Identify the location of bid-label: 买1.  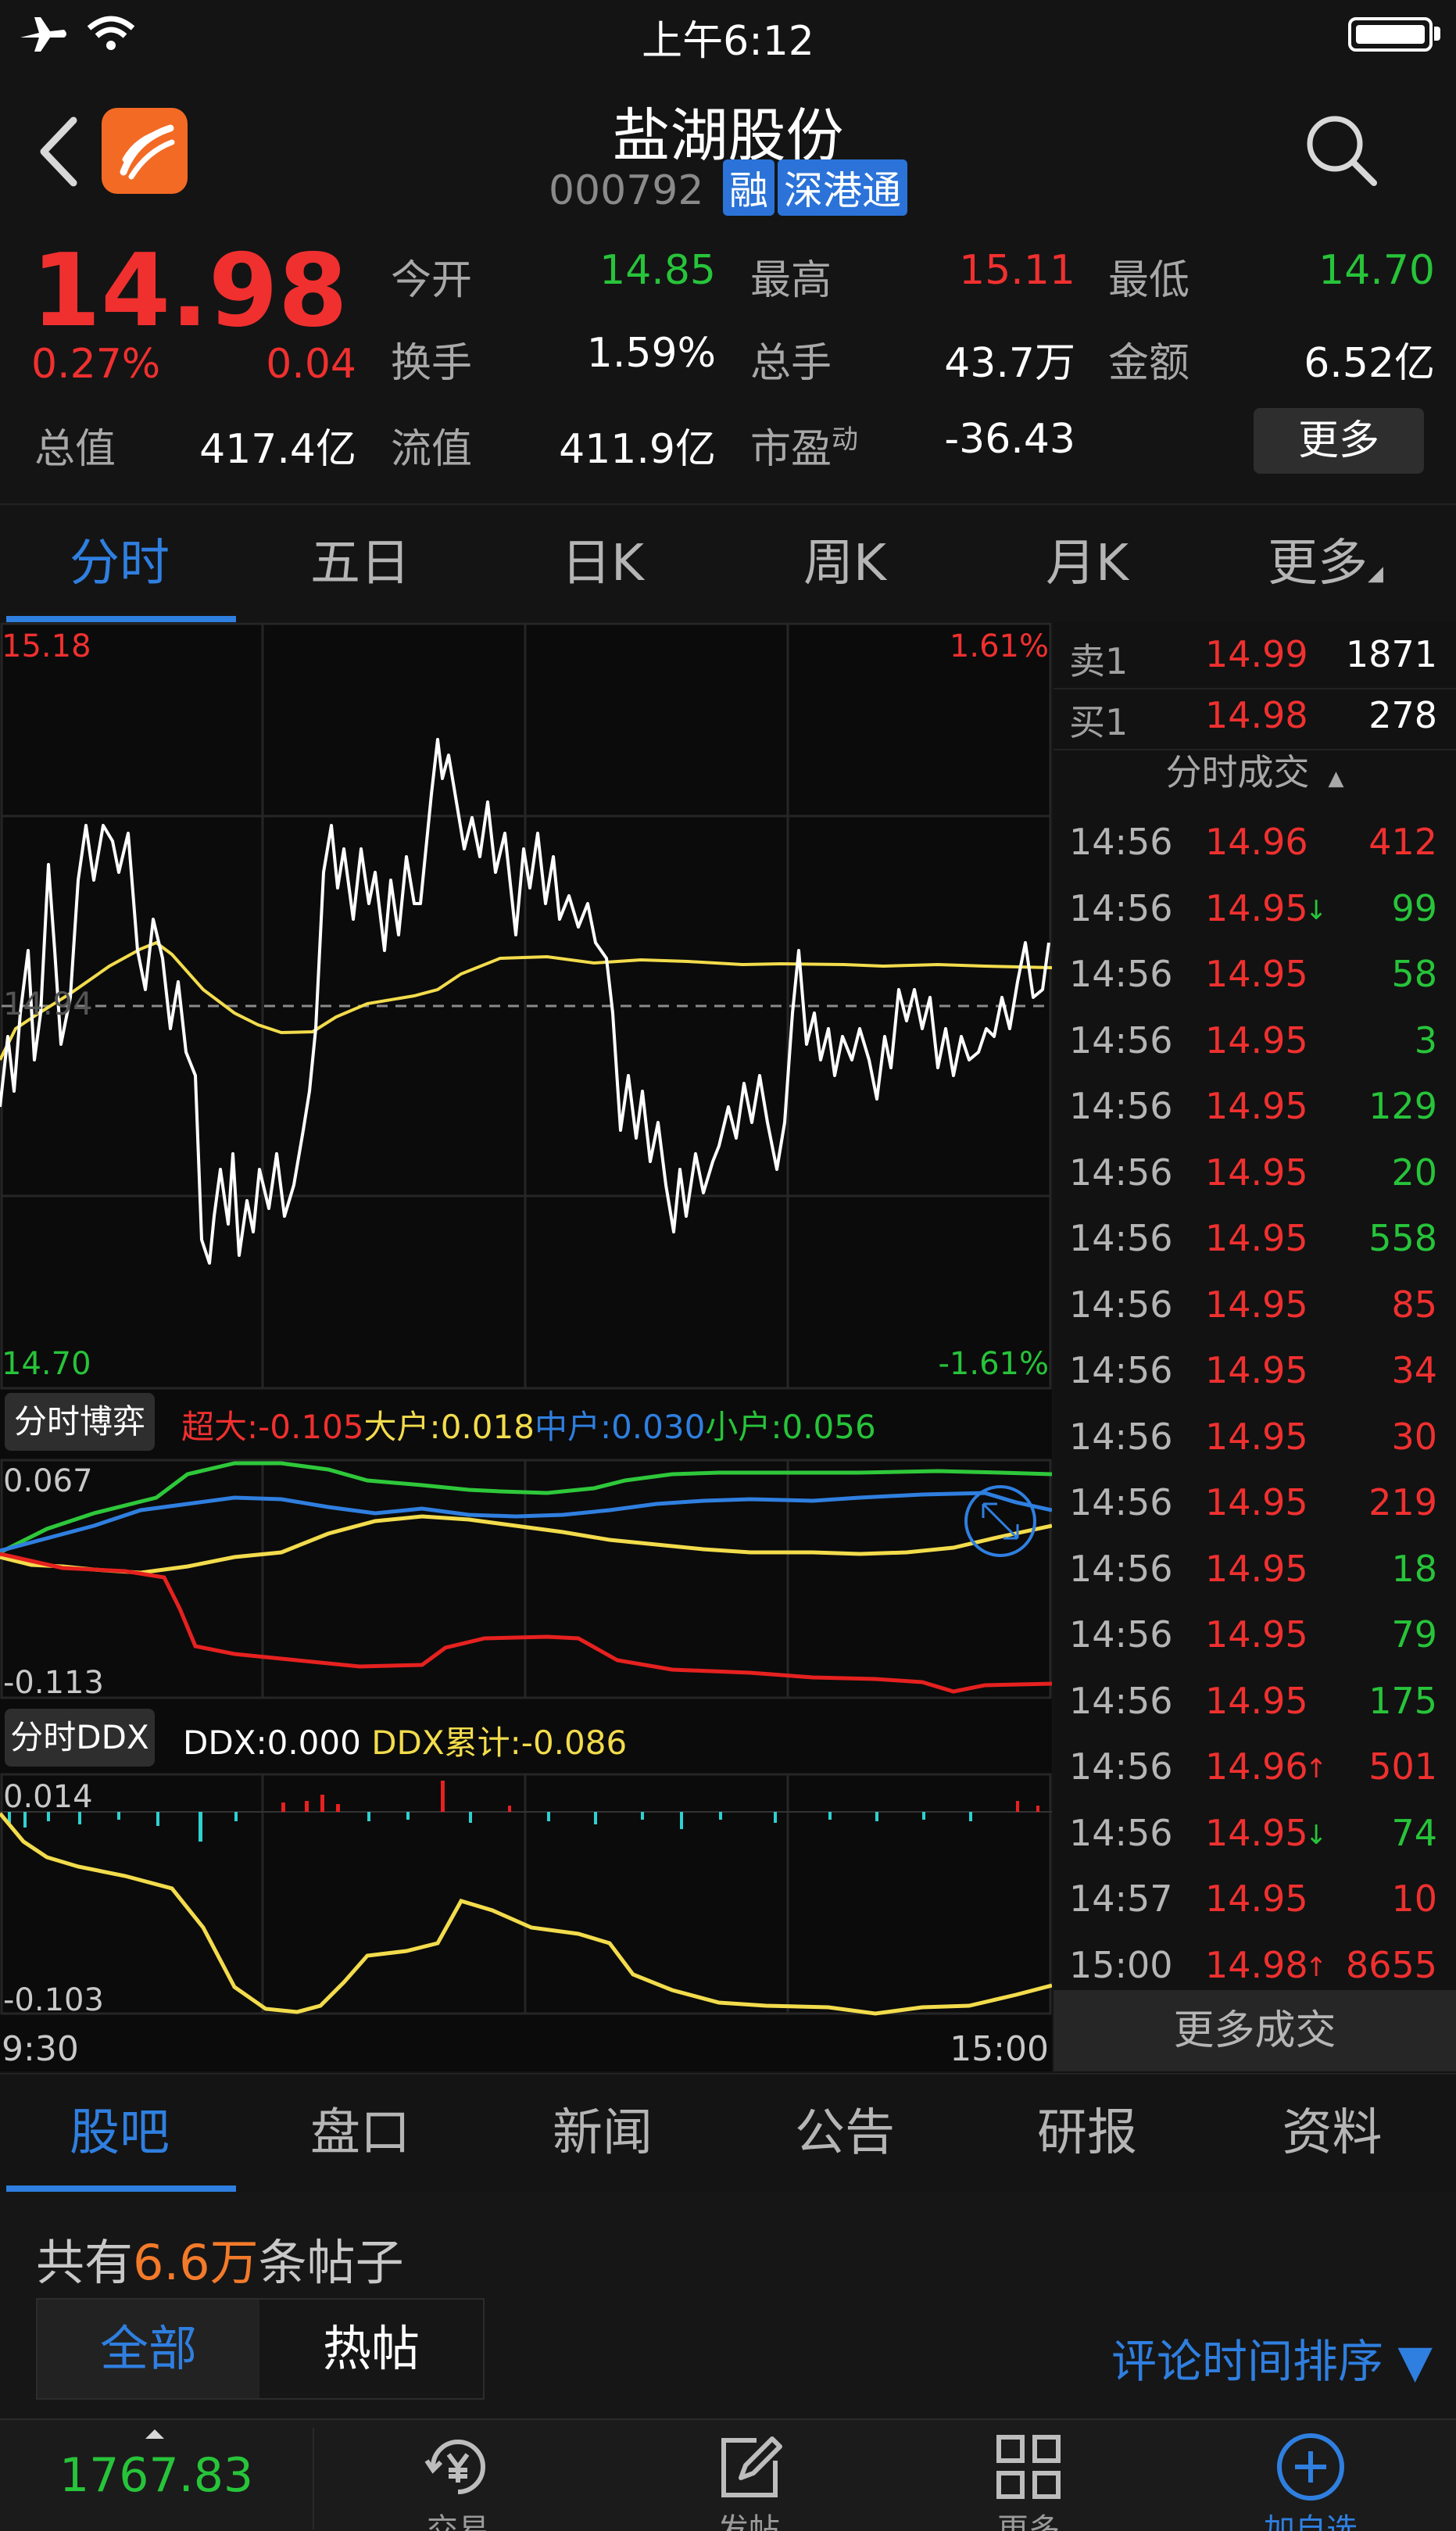
(1099, 722).